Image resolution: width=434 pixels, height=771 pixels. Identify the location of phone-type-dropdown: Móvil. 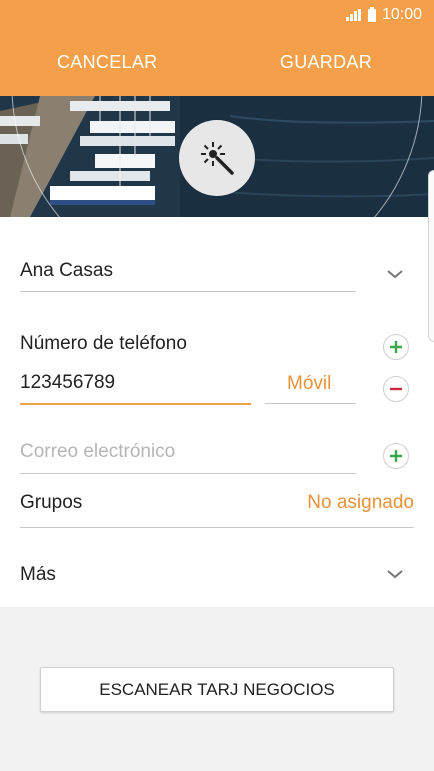
(309, 384).